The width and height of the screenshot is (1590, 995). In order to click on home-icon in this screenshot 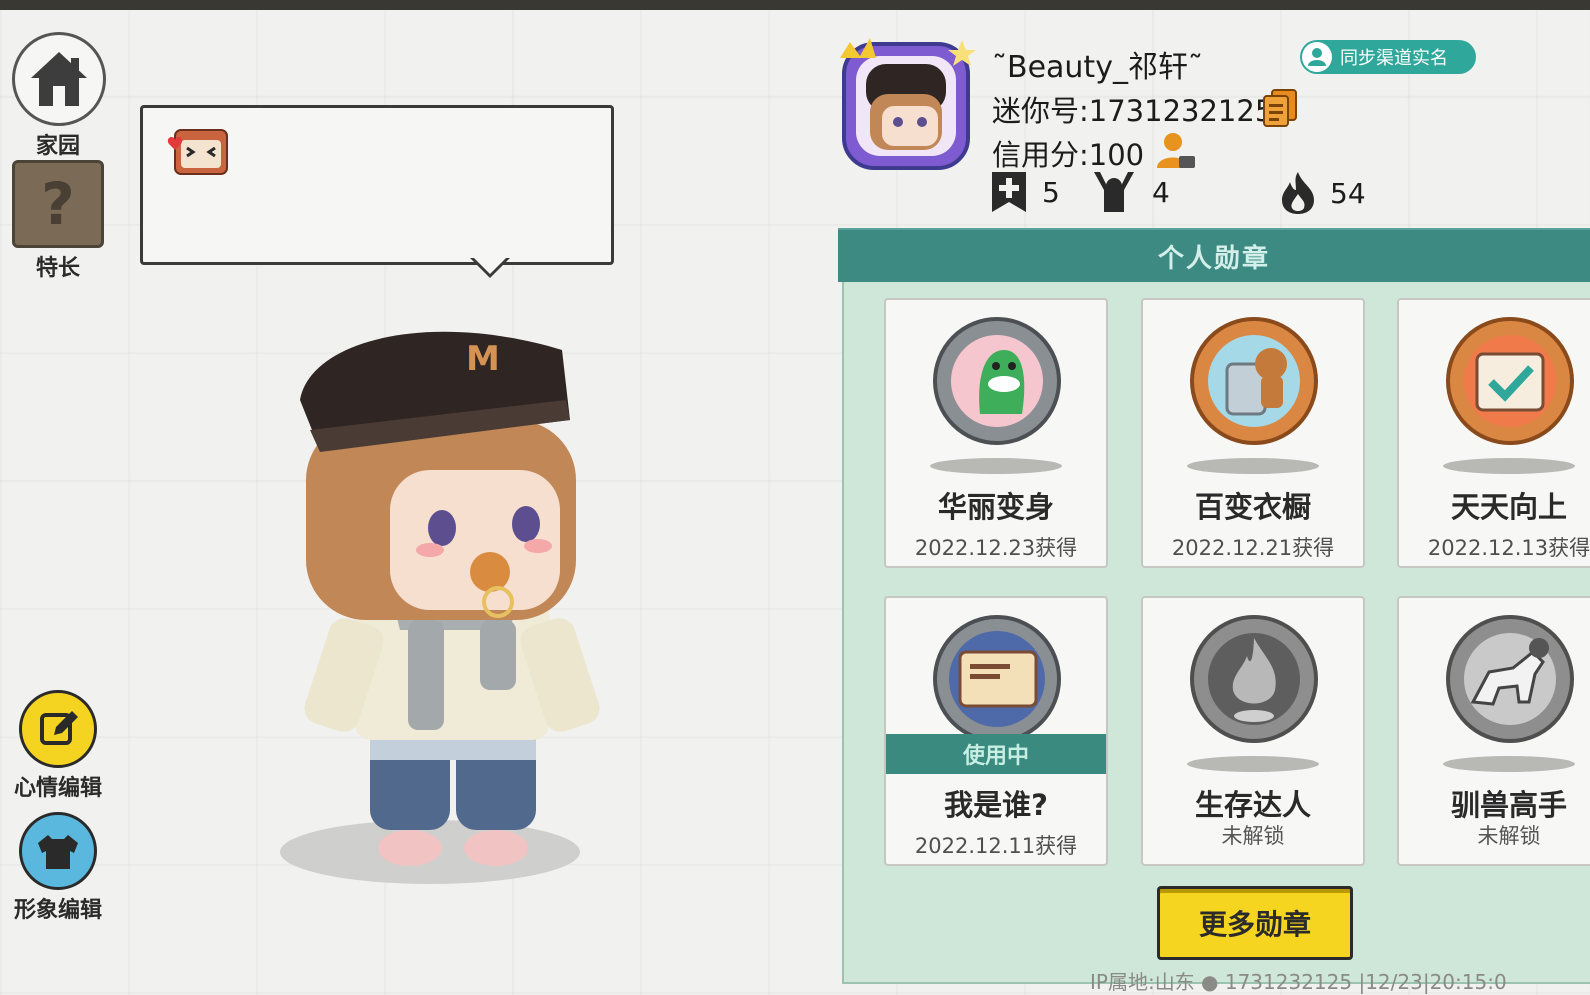, I will do `click(59, 79)`.